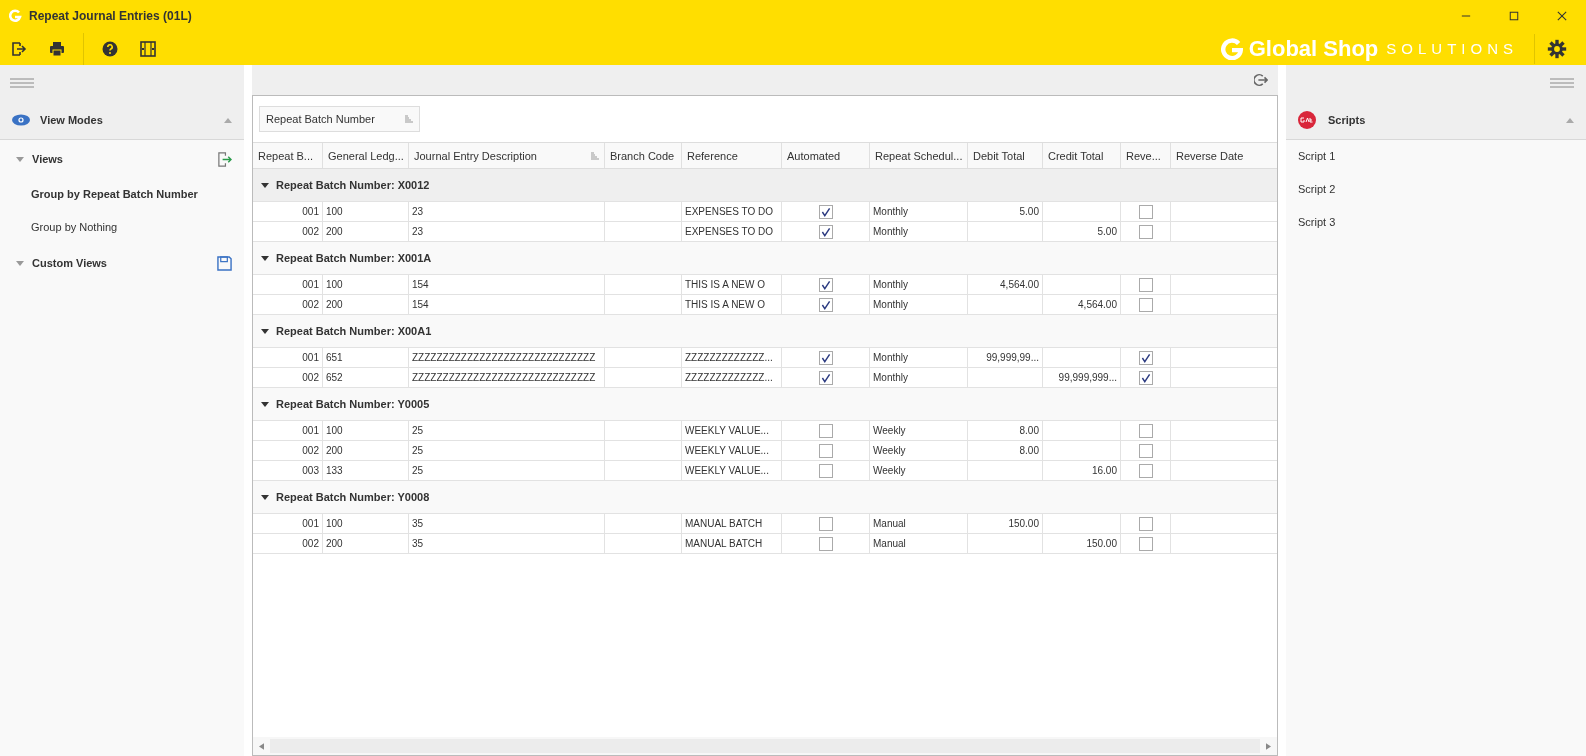 The height and width of the screenshot is (756, 1586). Describe the element at coordinates (122, 194) in the screenshot. I see `view-item: Group by Repeat Batch Number` at that location.